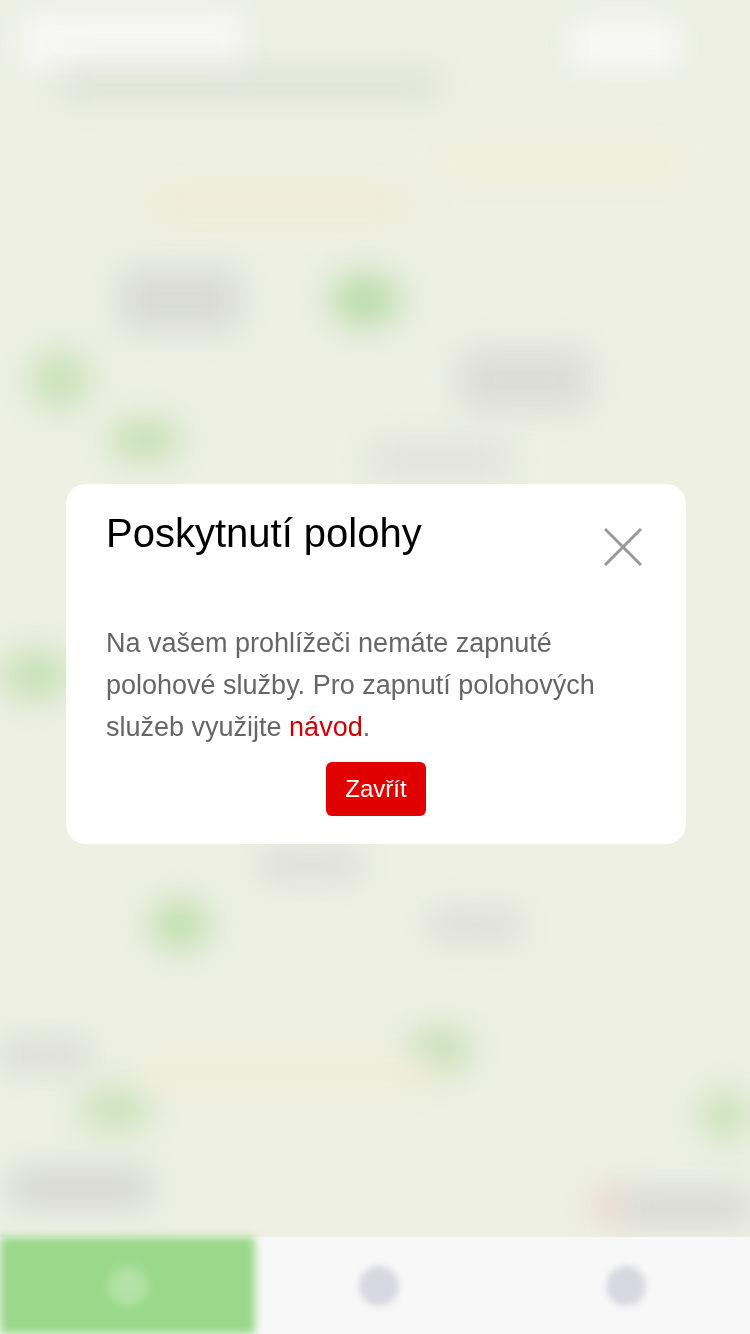 The height and width of the screenshot is (1334, 750). Describe the element at coordinates (127, 1285) in the screenshot. I see `highlighted-tab` at that location.